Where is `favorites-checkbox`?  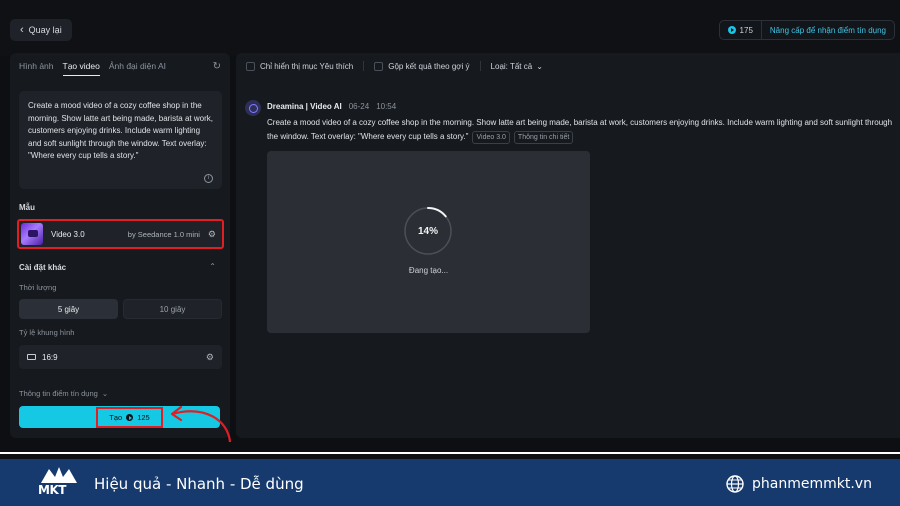
favorites-checkbox is located at coordinates (250, 66).